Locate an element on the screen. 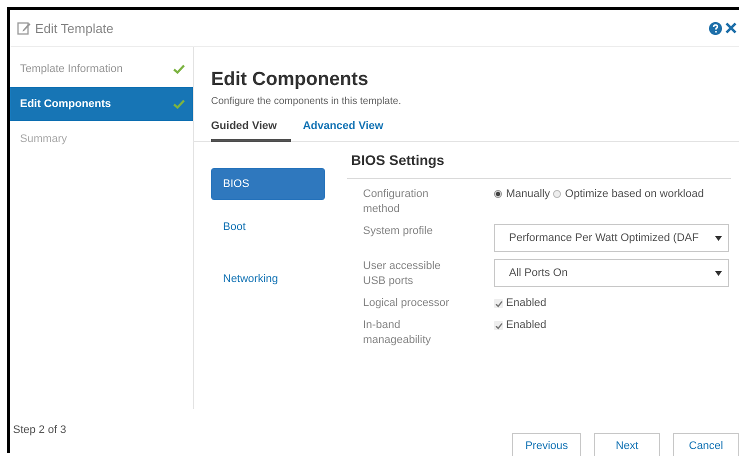 The width and height of the screenshot is (739, 456). page-subtitle: Configure the components in this template. is located at coordinates (306, 101).